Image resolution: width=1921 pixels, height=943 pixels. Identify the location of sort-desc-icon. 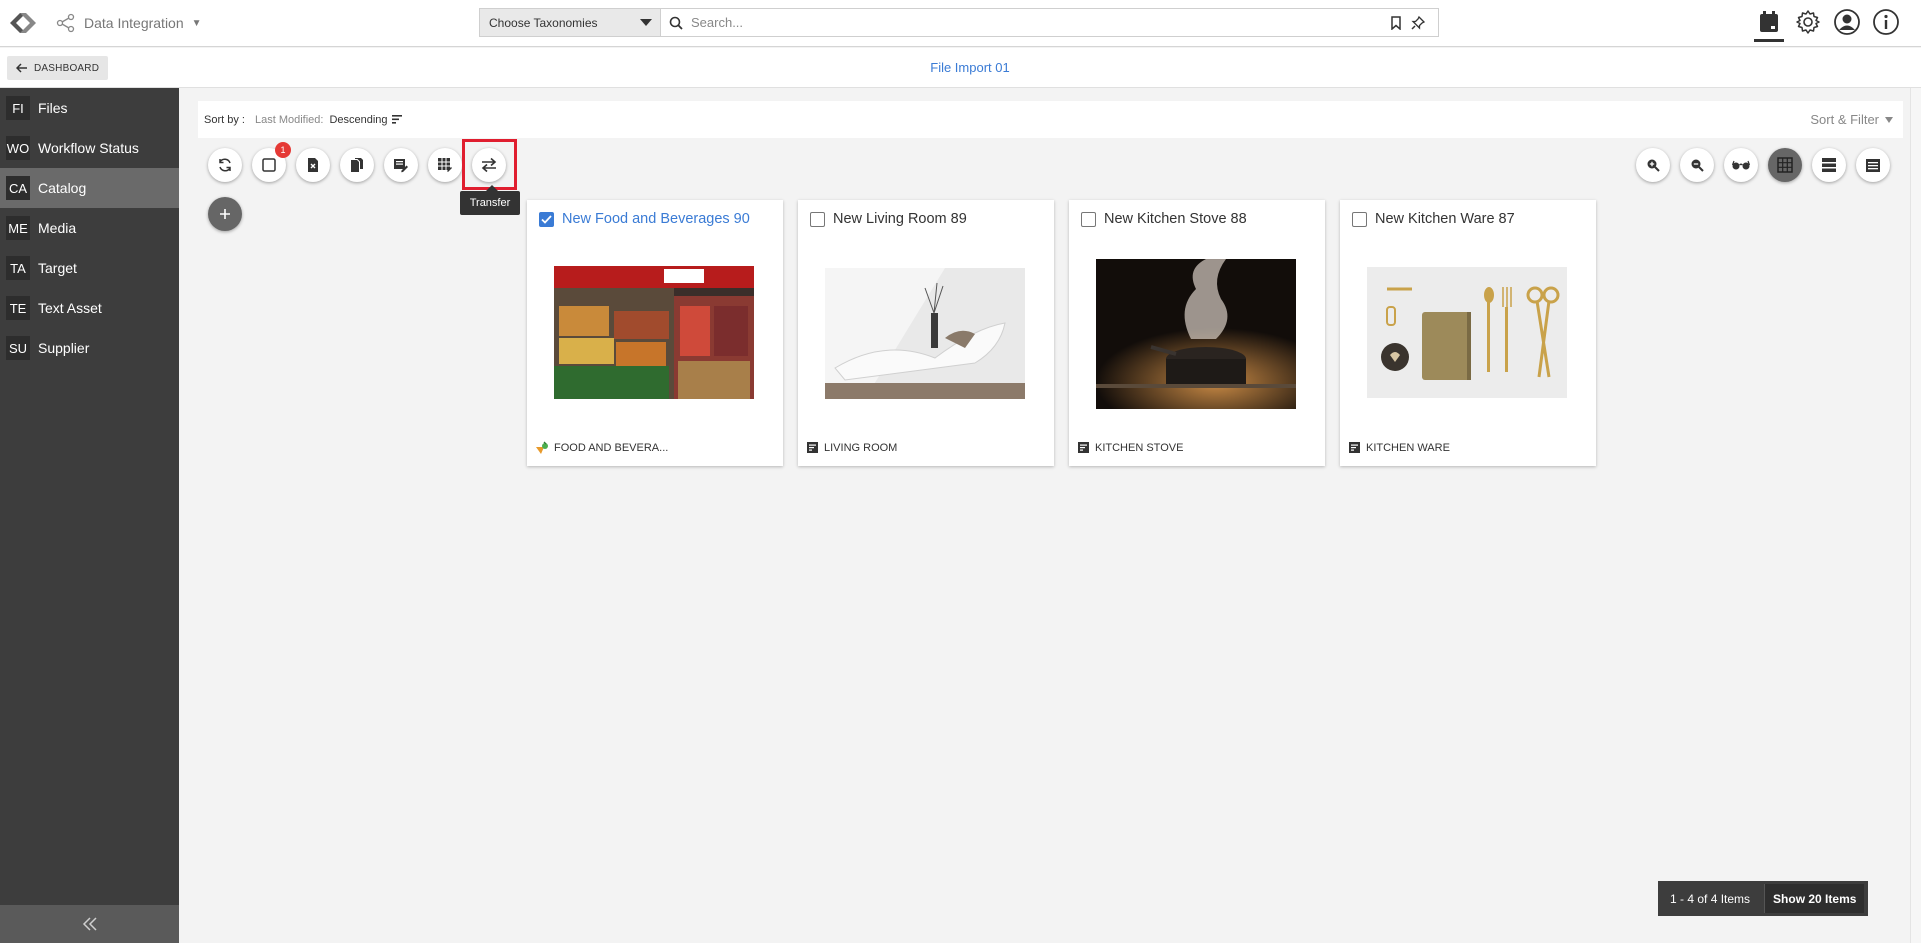
(396, 119).